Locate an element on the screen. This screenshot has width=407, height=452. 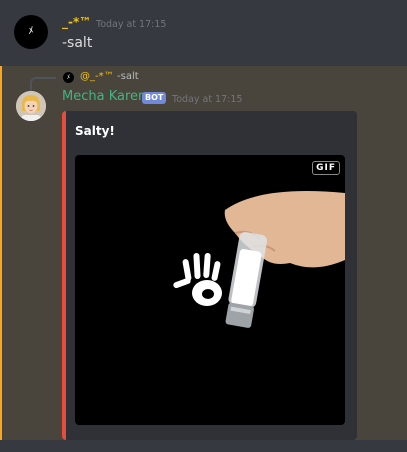
reply-preview: -salt is located at coordinates (128, 76).